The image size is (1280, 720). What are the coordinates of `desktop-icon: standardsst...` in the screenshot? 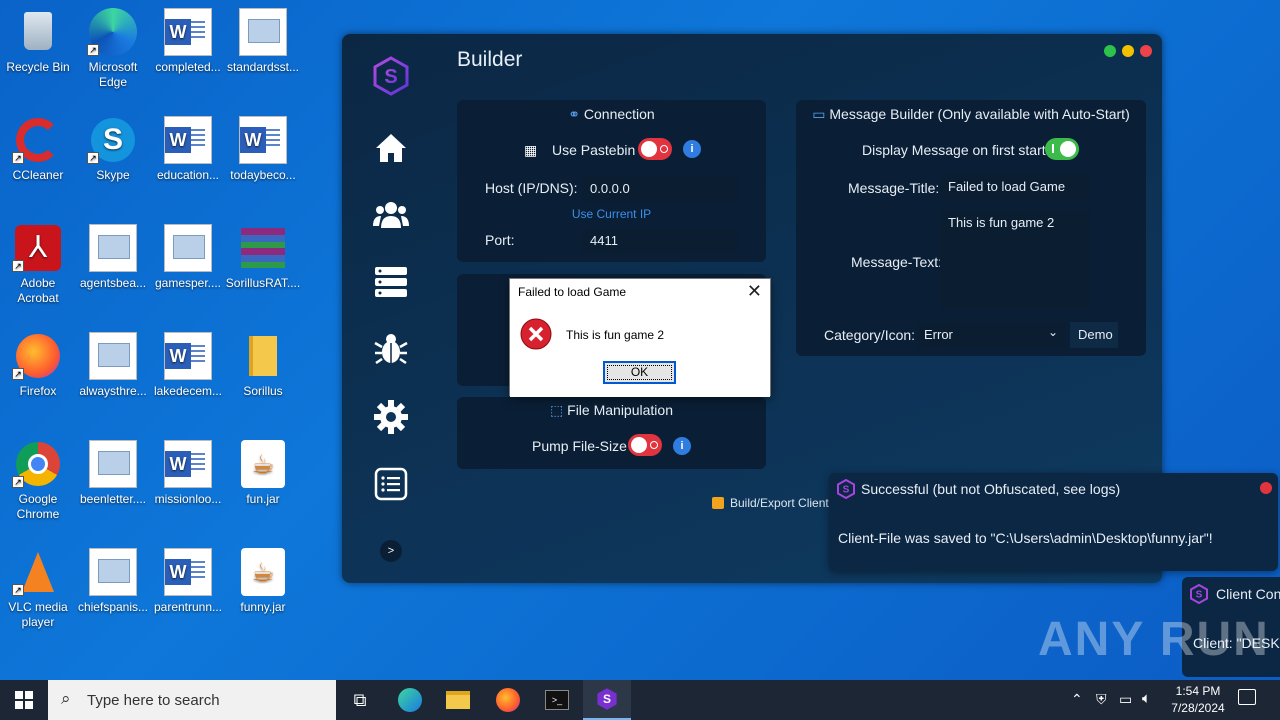 It's located at (263, 41).